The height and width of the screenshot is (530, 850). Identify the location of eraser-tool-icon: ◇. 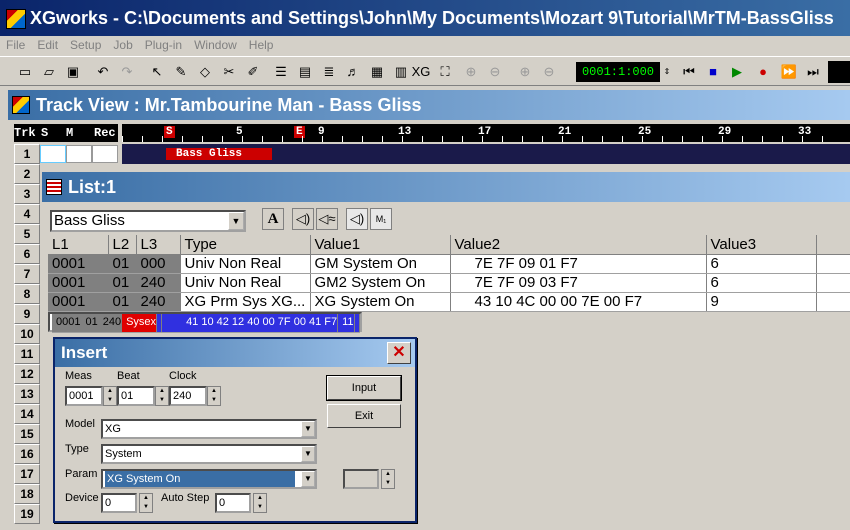
(205, 72).